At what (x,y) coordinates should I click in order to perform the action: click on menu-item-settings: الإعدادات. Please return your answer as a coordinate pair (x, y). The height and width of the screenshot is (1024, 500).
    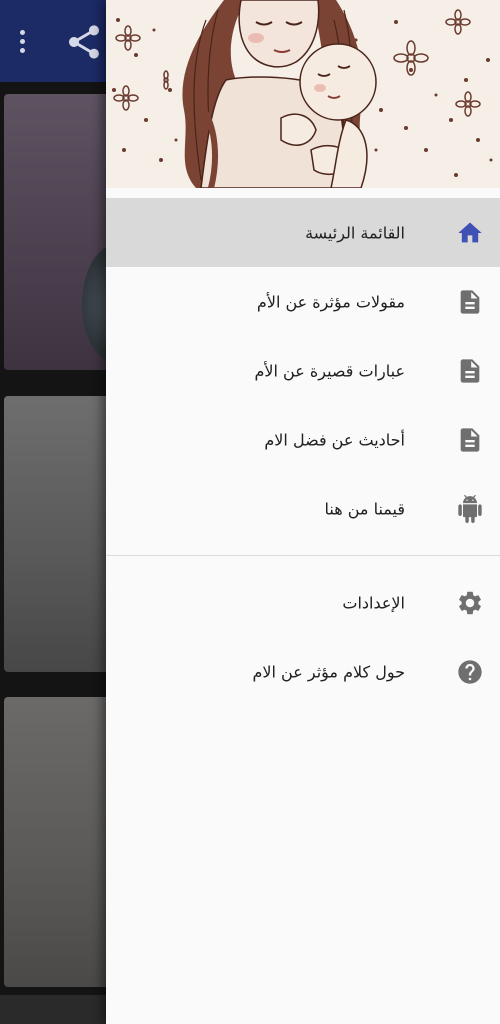
    Looking at the image, I should click on (303, 602).